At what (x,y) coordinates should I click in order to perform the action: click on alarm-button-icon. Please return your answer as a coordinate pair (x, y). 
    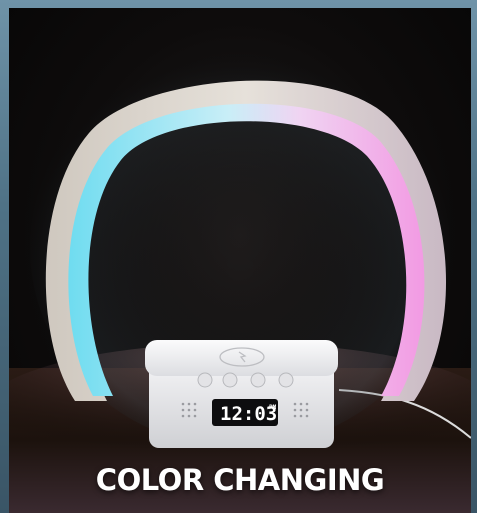
    Looking at the image, I should click on (258, 380).